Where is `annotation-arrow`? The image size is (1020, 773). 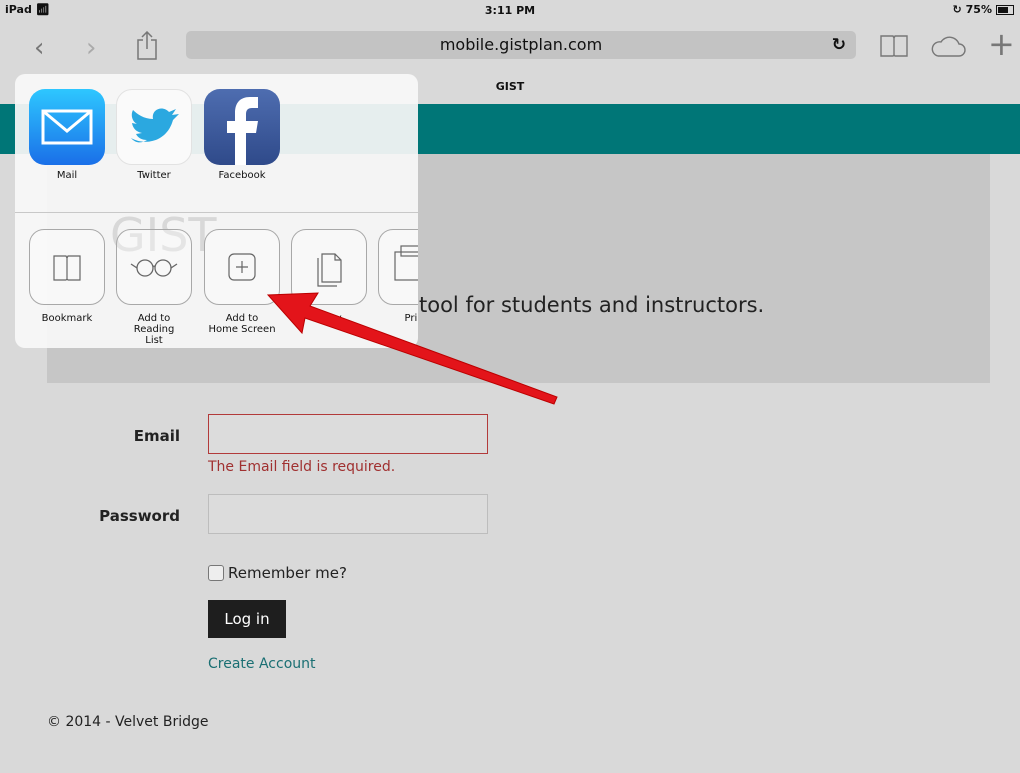
annotation-arrow is located at coordinates (412, 348).